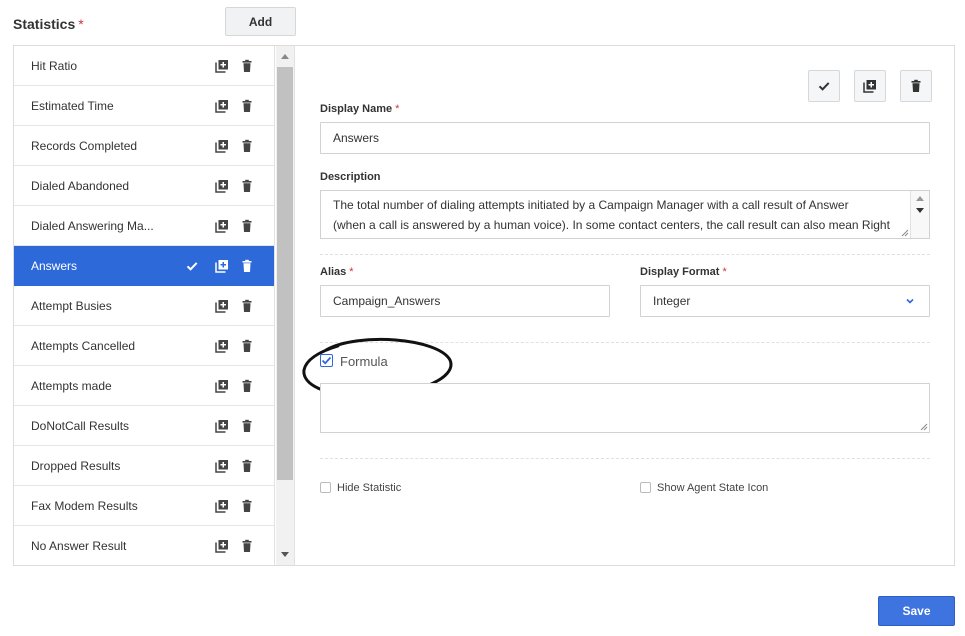 This screenshot has height=636, width=965. I want to click on list-item: Attempt Busies, so click(144, 306).